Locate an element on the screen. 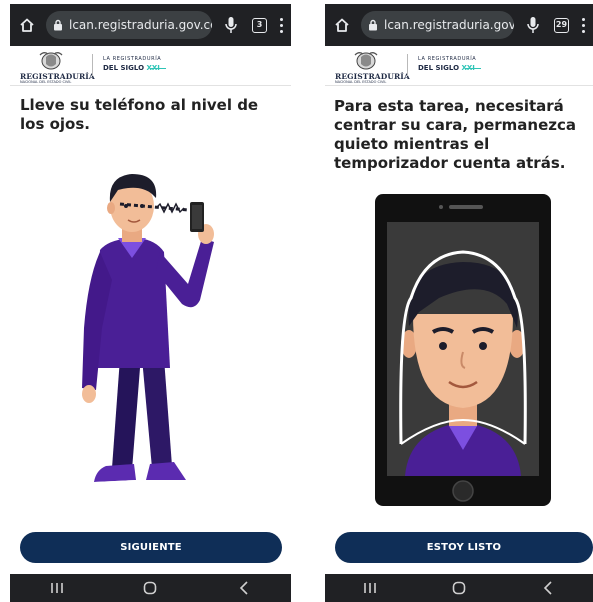 The width and height of the screenshot is (593, 602). browser-toolbar: lcan.registraduria.gov.co 29 is located at coordinates (459, 25).